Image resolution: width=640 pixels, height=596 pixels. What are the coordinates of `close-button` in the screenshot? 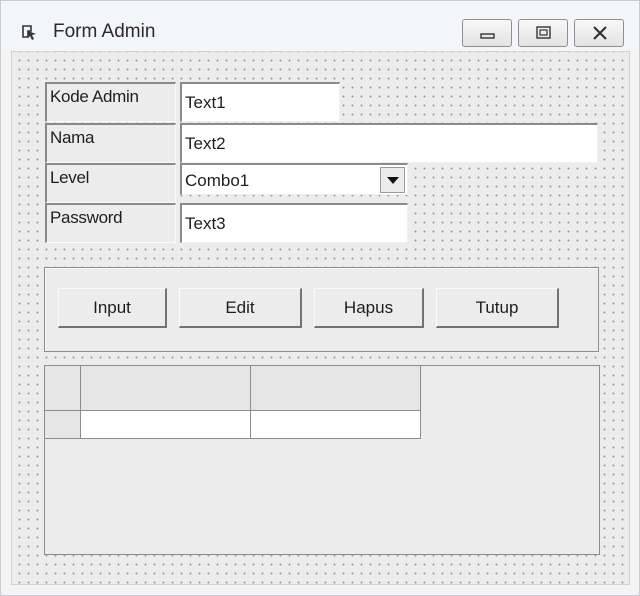 It's located at (599, 33).